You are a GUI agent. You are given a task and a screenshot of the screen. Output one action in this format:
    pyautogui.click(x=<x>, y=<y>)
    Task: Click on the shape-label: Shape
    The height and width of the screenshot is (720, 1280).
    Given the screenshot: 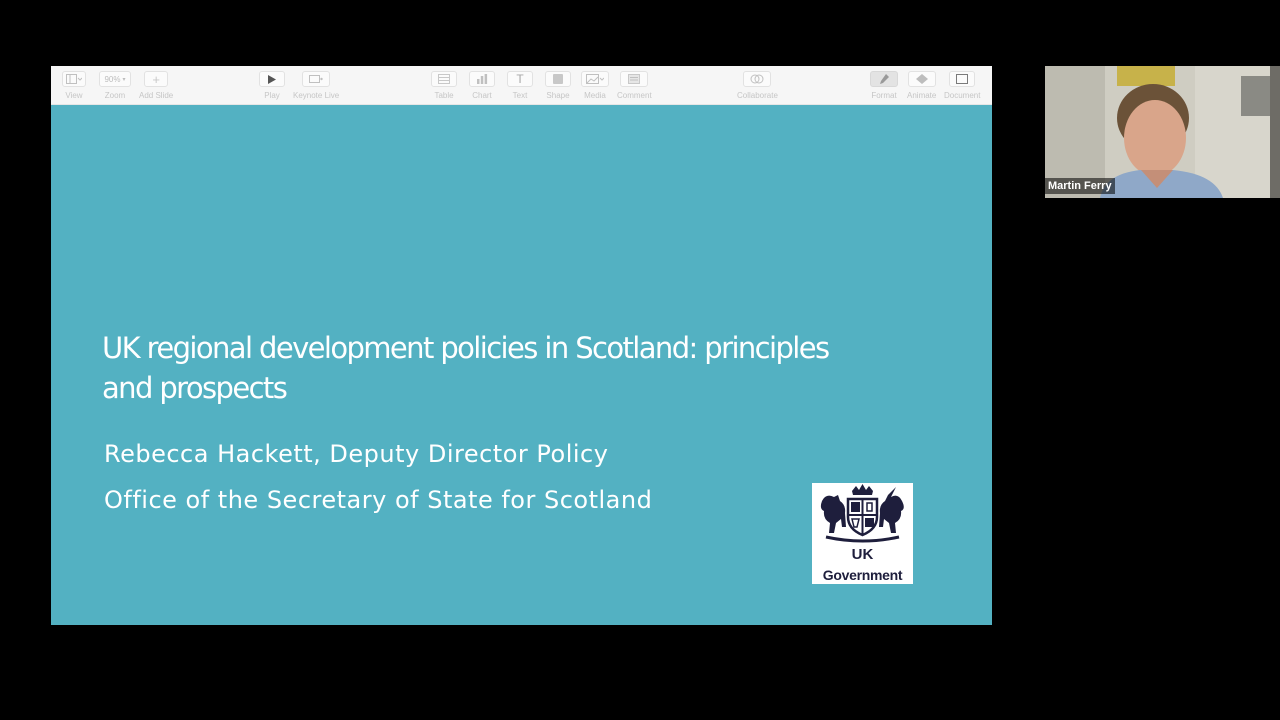 What is the action you would take?
    pyautogui.click(x=558, y=95)
    